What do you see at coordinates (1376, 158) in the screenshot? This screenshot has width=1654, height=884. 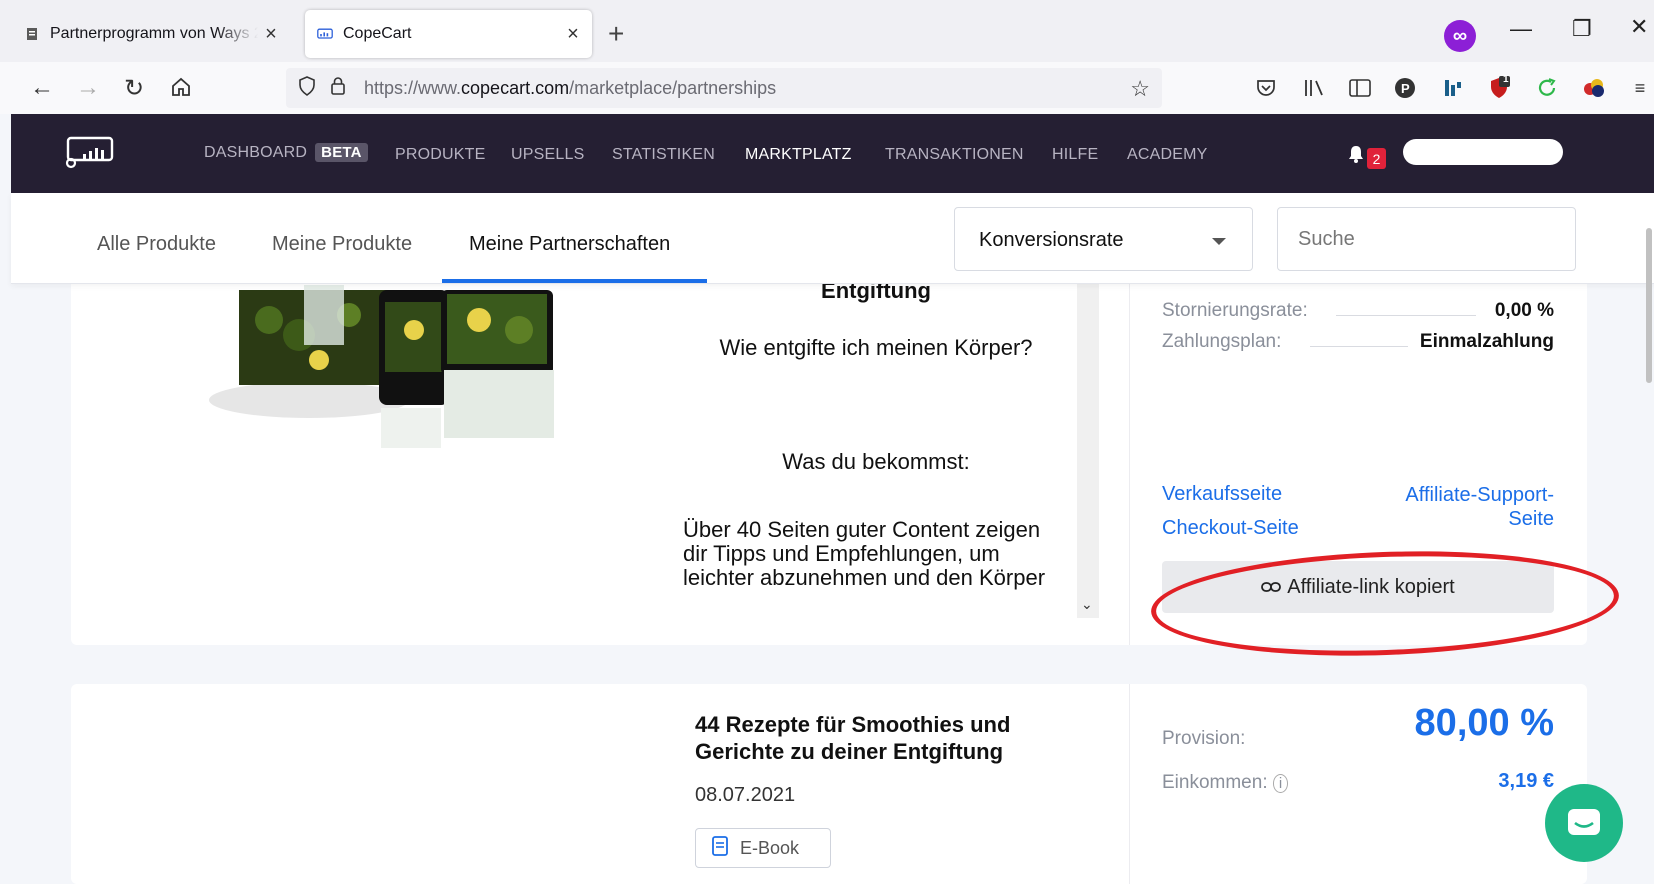 I see `notification-count-badge: 2` at bounding box center [1376, 158].